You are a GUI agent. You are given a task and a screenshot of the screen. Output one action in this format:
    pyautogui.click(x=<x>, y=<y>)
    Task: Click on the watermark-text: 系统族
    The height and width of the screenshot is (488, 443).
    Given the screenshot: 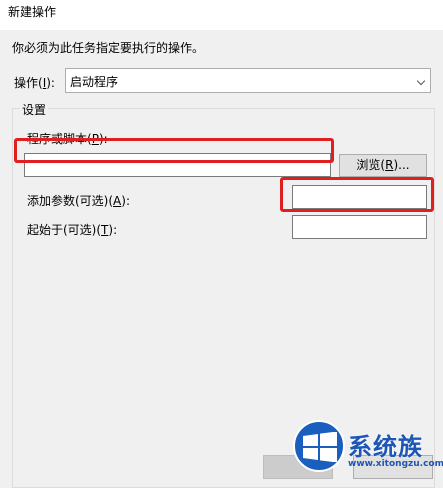 What is the action you would take?
    pyautogui.click(x=385, y=447)
    